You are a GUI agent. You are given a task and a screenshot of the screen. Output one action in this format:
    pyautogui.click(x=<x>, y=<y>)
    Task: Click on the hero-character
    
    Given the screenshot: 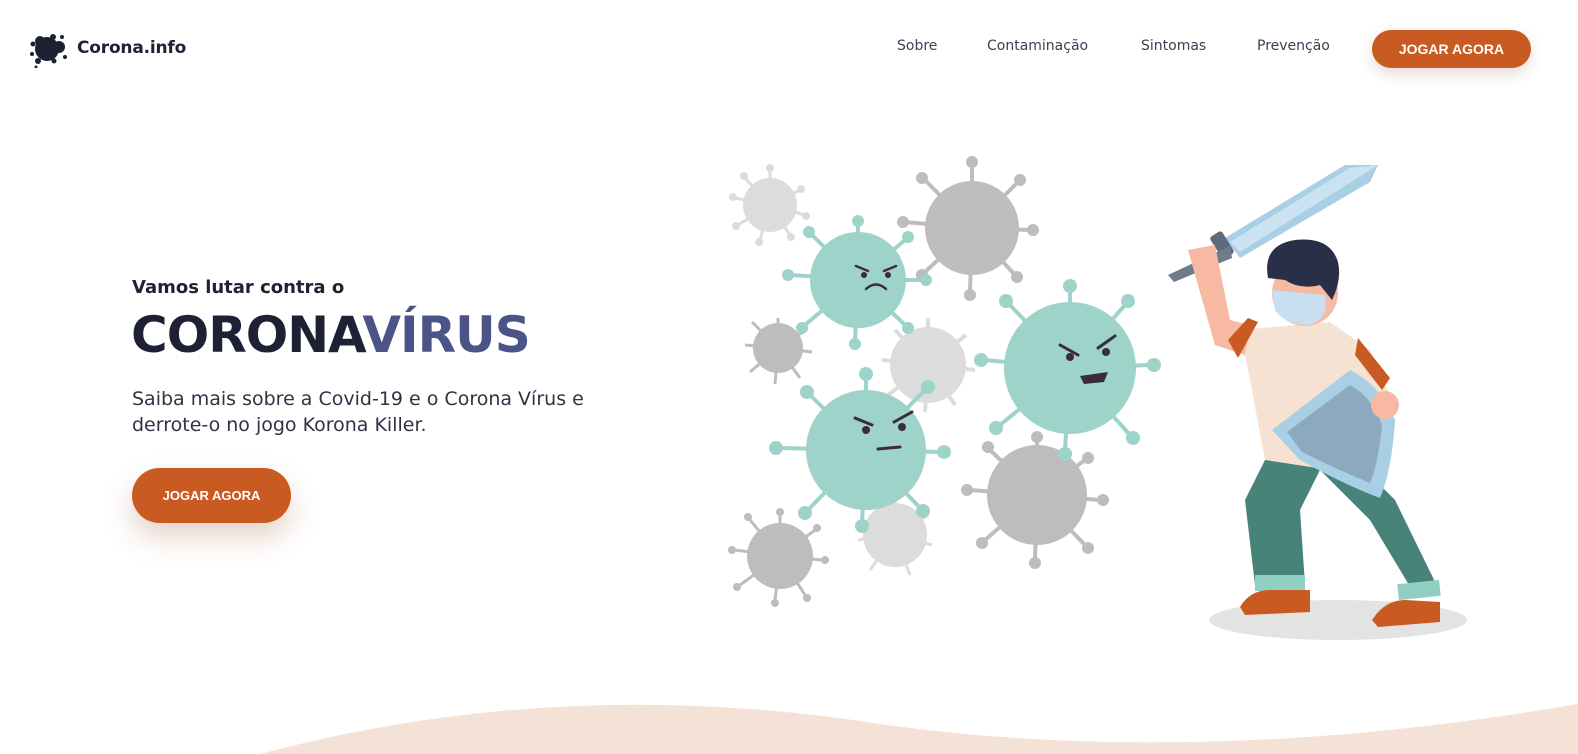 What is the action you would take?
    pyautogui.click(x=1317, y=402)
    